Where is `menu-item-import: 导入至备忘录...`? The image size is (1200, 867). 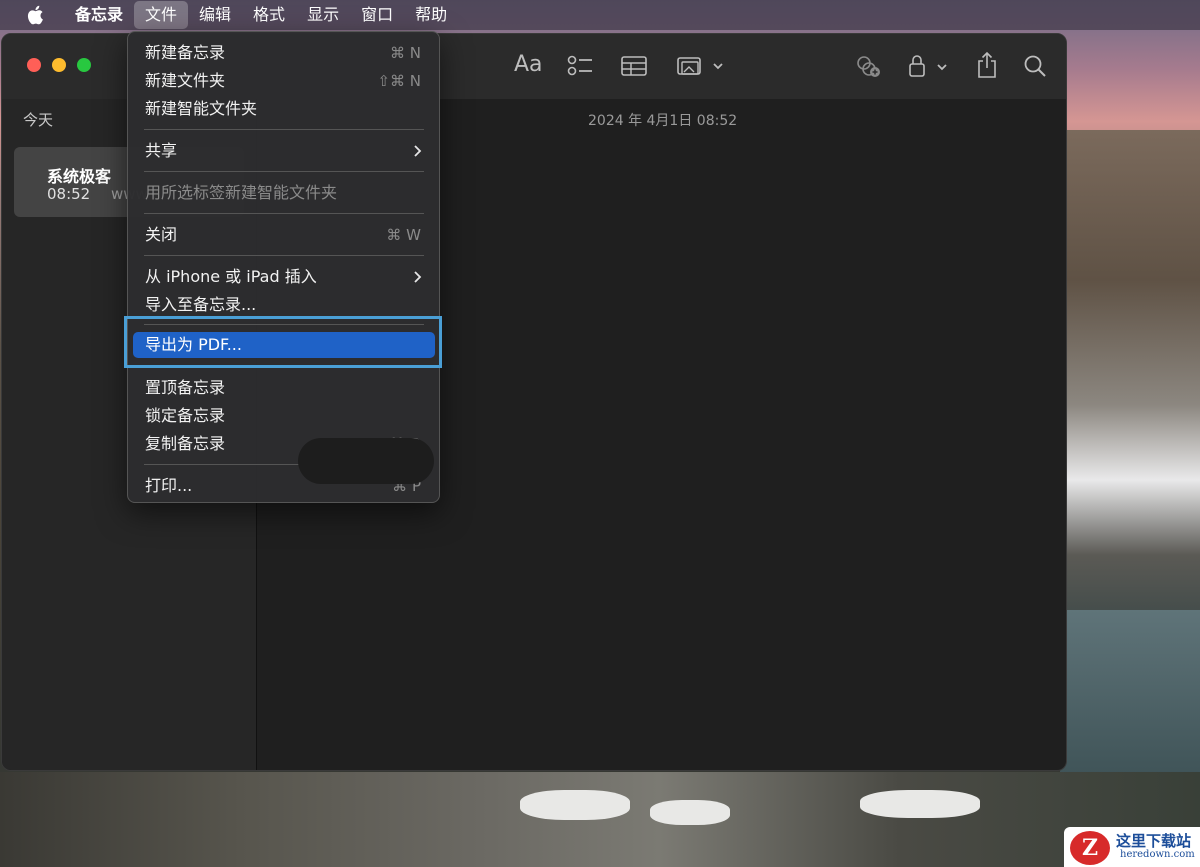 menu-item-import: 导入至备忘录... is located at coordinates (284, 305).